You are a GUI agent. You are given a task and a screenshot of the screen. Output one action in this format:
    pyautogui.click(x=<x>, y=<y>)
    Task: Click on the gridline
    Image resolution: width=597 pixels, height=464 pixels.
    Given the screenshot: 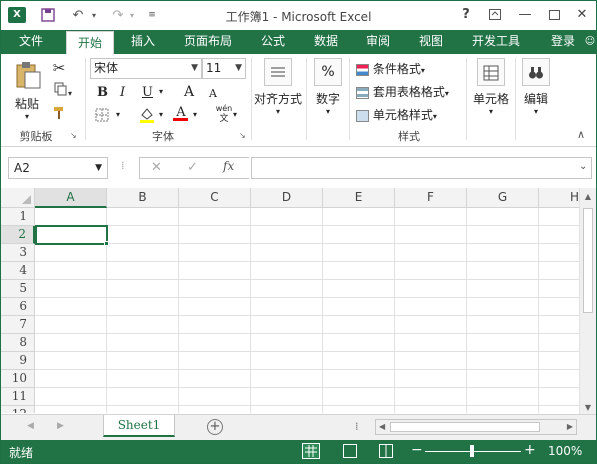 What is the action you would take?
    pyautogui.click(x=308, y=279)
    